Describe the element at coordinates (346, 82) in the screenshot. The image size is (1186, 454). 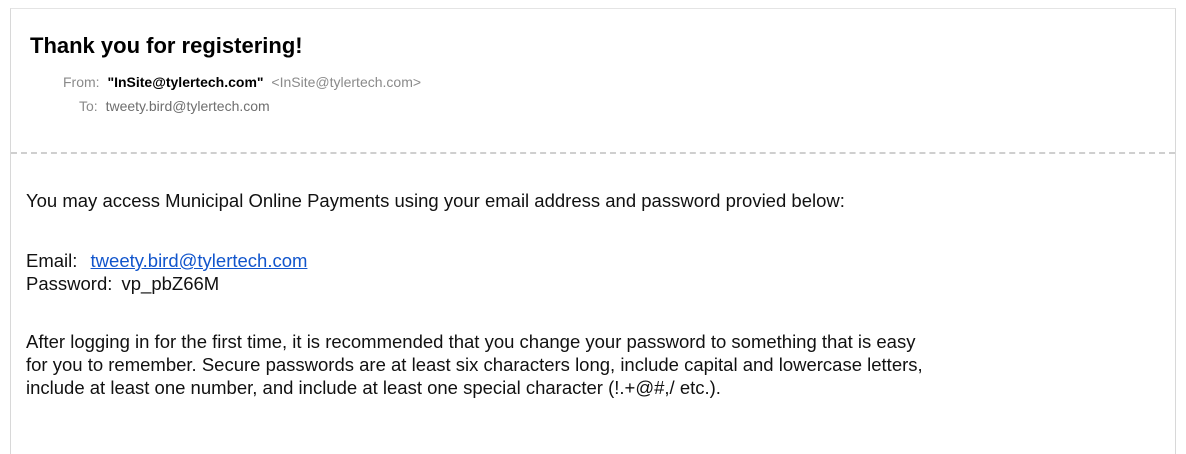
I see `from-address: <InSite@tylertech.com>` at that location.